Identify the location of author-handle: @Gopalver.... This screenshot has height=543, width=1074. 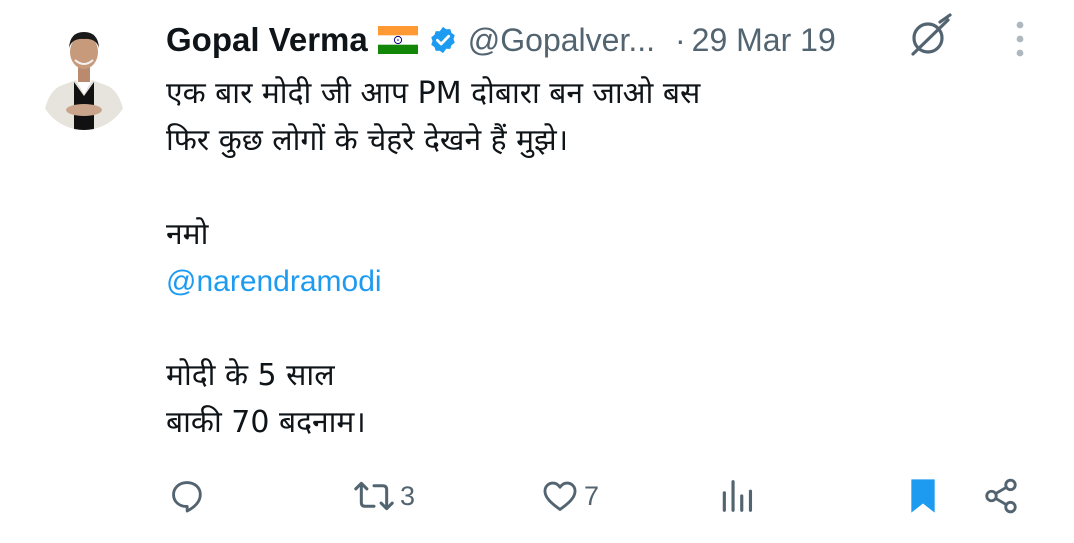
(561, 40).